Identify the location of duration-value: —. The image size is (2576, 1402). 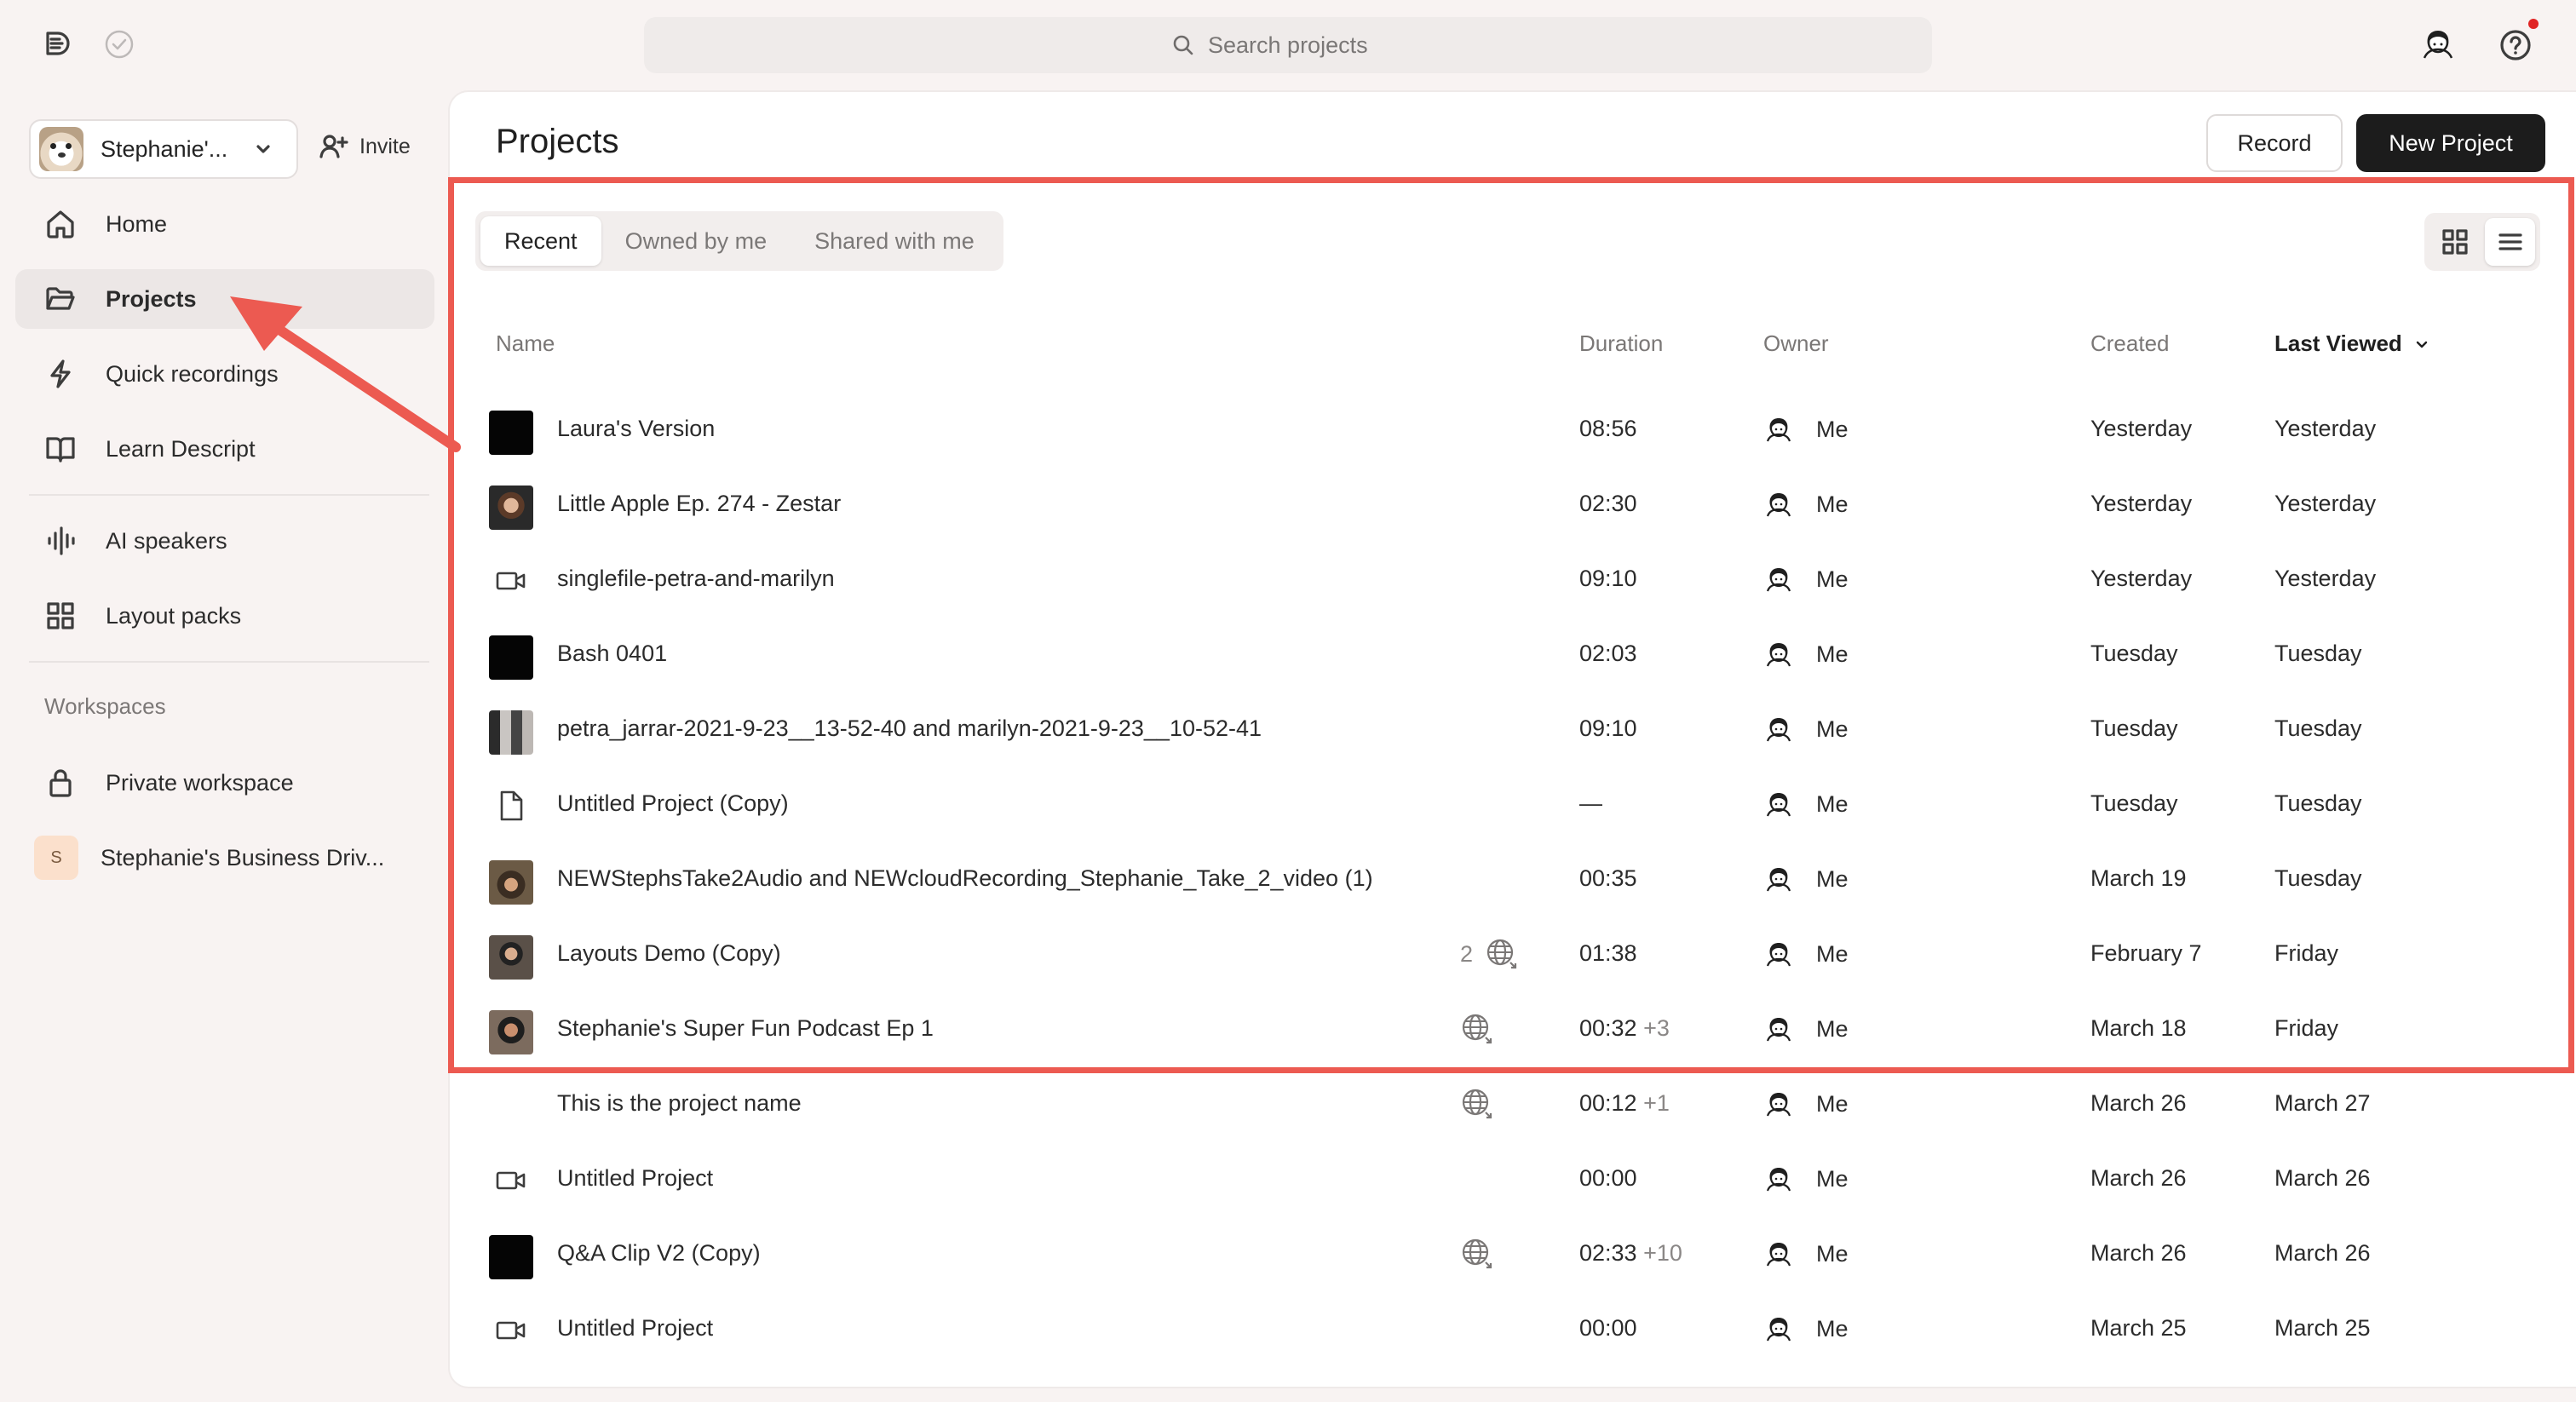
(1590, 803).